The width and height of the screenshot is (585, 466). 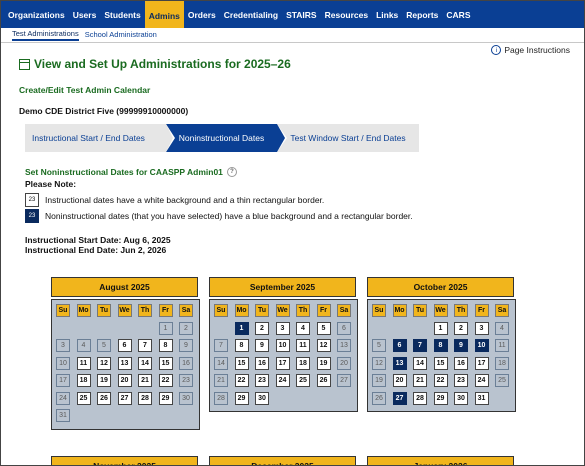 What do you see at coordinates (122, 14) in the screenshot?
I see `nav-item-students: Students` at bounding box center [122, 14].